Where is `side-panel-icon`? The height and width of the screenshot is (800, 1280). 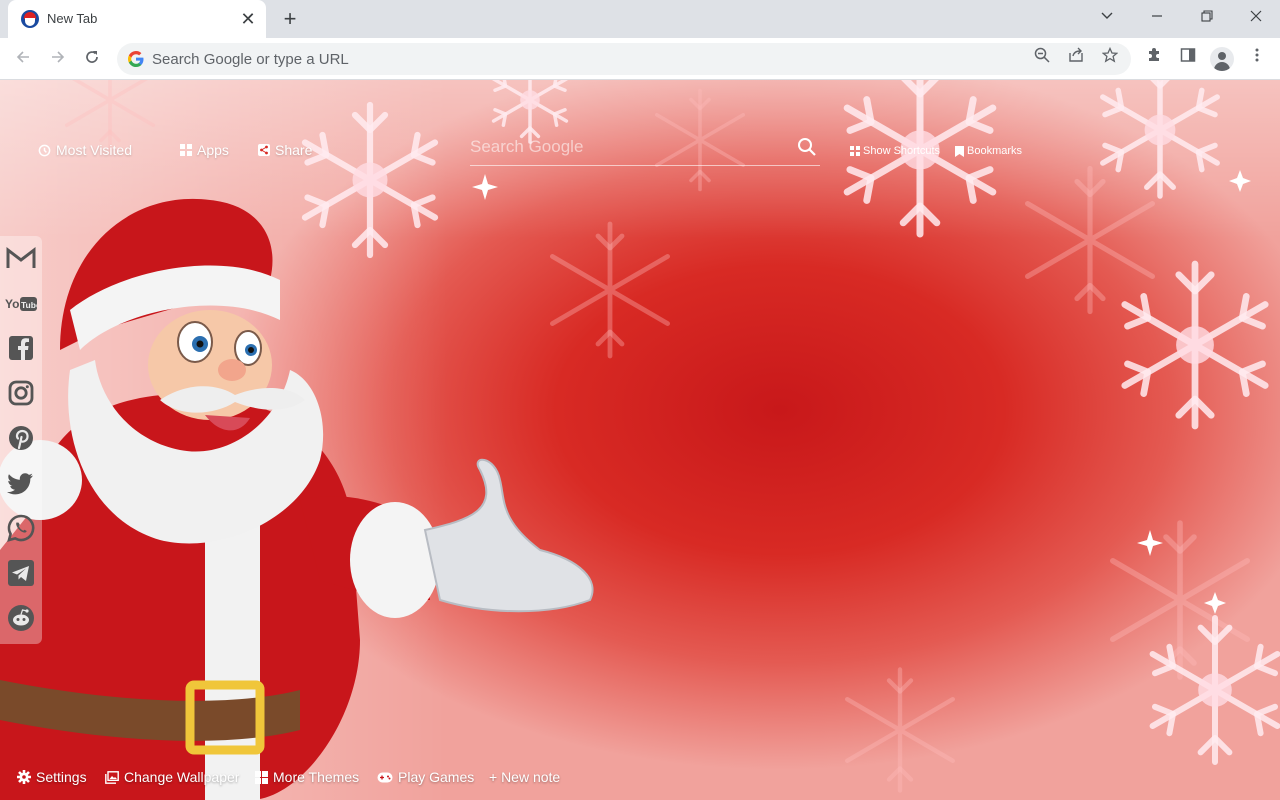 side-panel-icon is located at coordinates (1188, 55).